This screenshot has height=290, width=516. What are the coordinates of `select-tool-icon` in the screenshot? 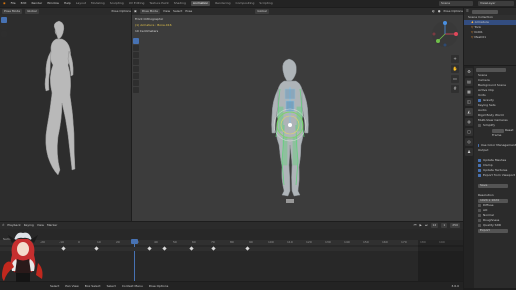 It's located at (136, 41).